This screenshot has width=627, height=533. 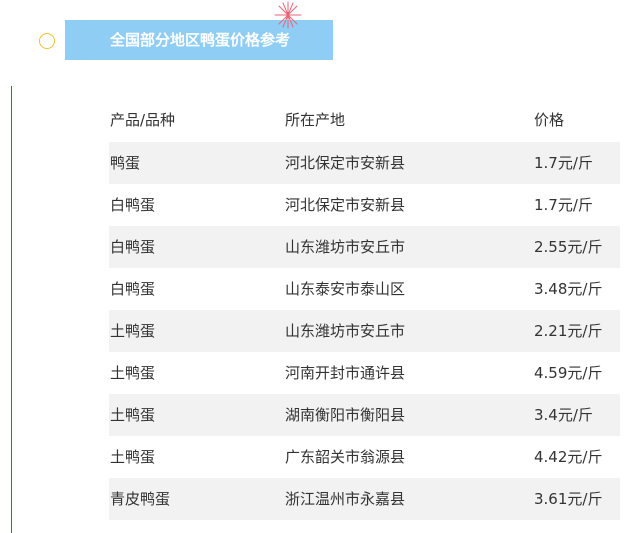 I want to click on table-row: 白鸭蛋 山东潍坊市安丘市 2.55元/斤, so click(x=364, y=247).